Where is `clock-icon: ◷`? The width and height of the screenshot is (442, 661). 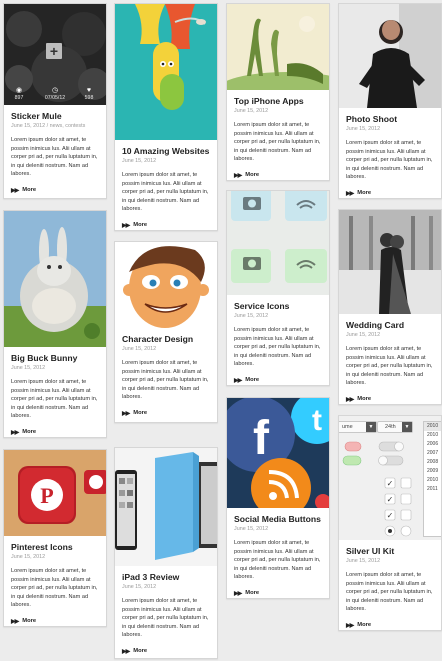 clock-icon: ◷ is located at coordinates (55, 90).